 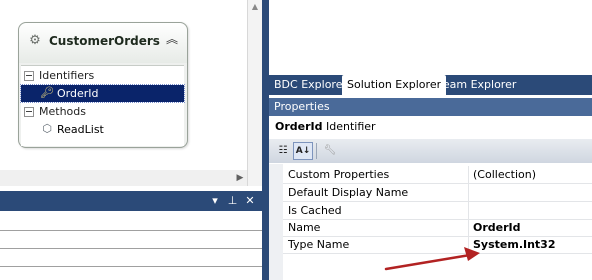 What do you see at coordinates (430, 107) in the screenshot?
I see `properties-title-bar: Properties` at bounding box center [430, 107].